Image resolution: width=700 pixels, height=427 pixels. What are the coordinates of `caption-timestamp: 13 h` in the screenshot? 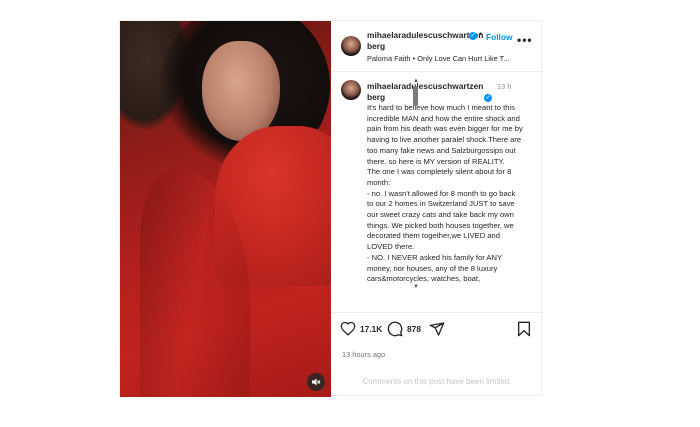 It's located at (504, 86).